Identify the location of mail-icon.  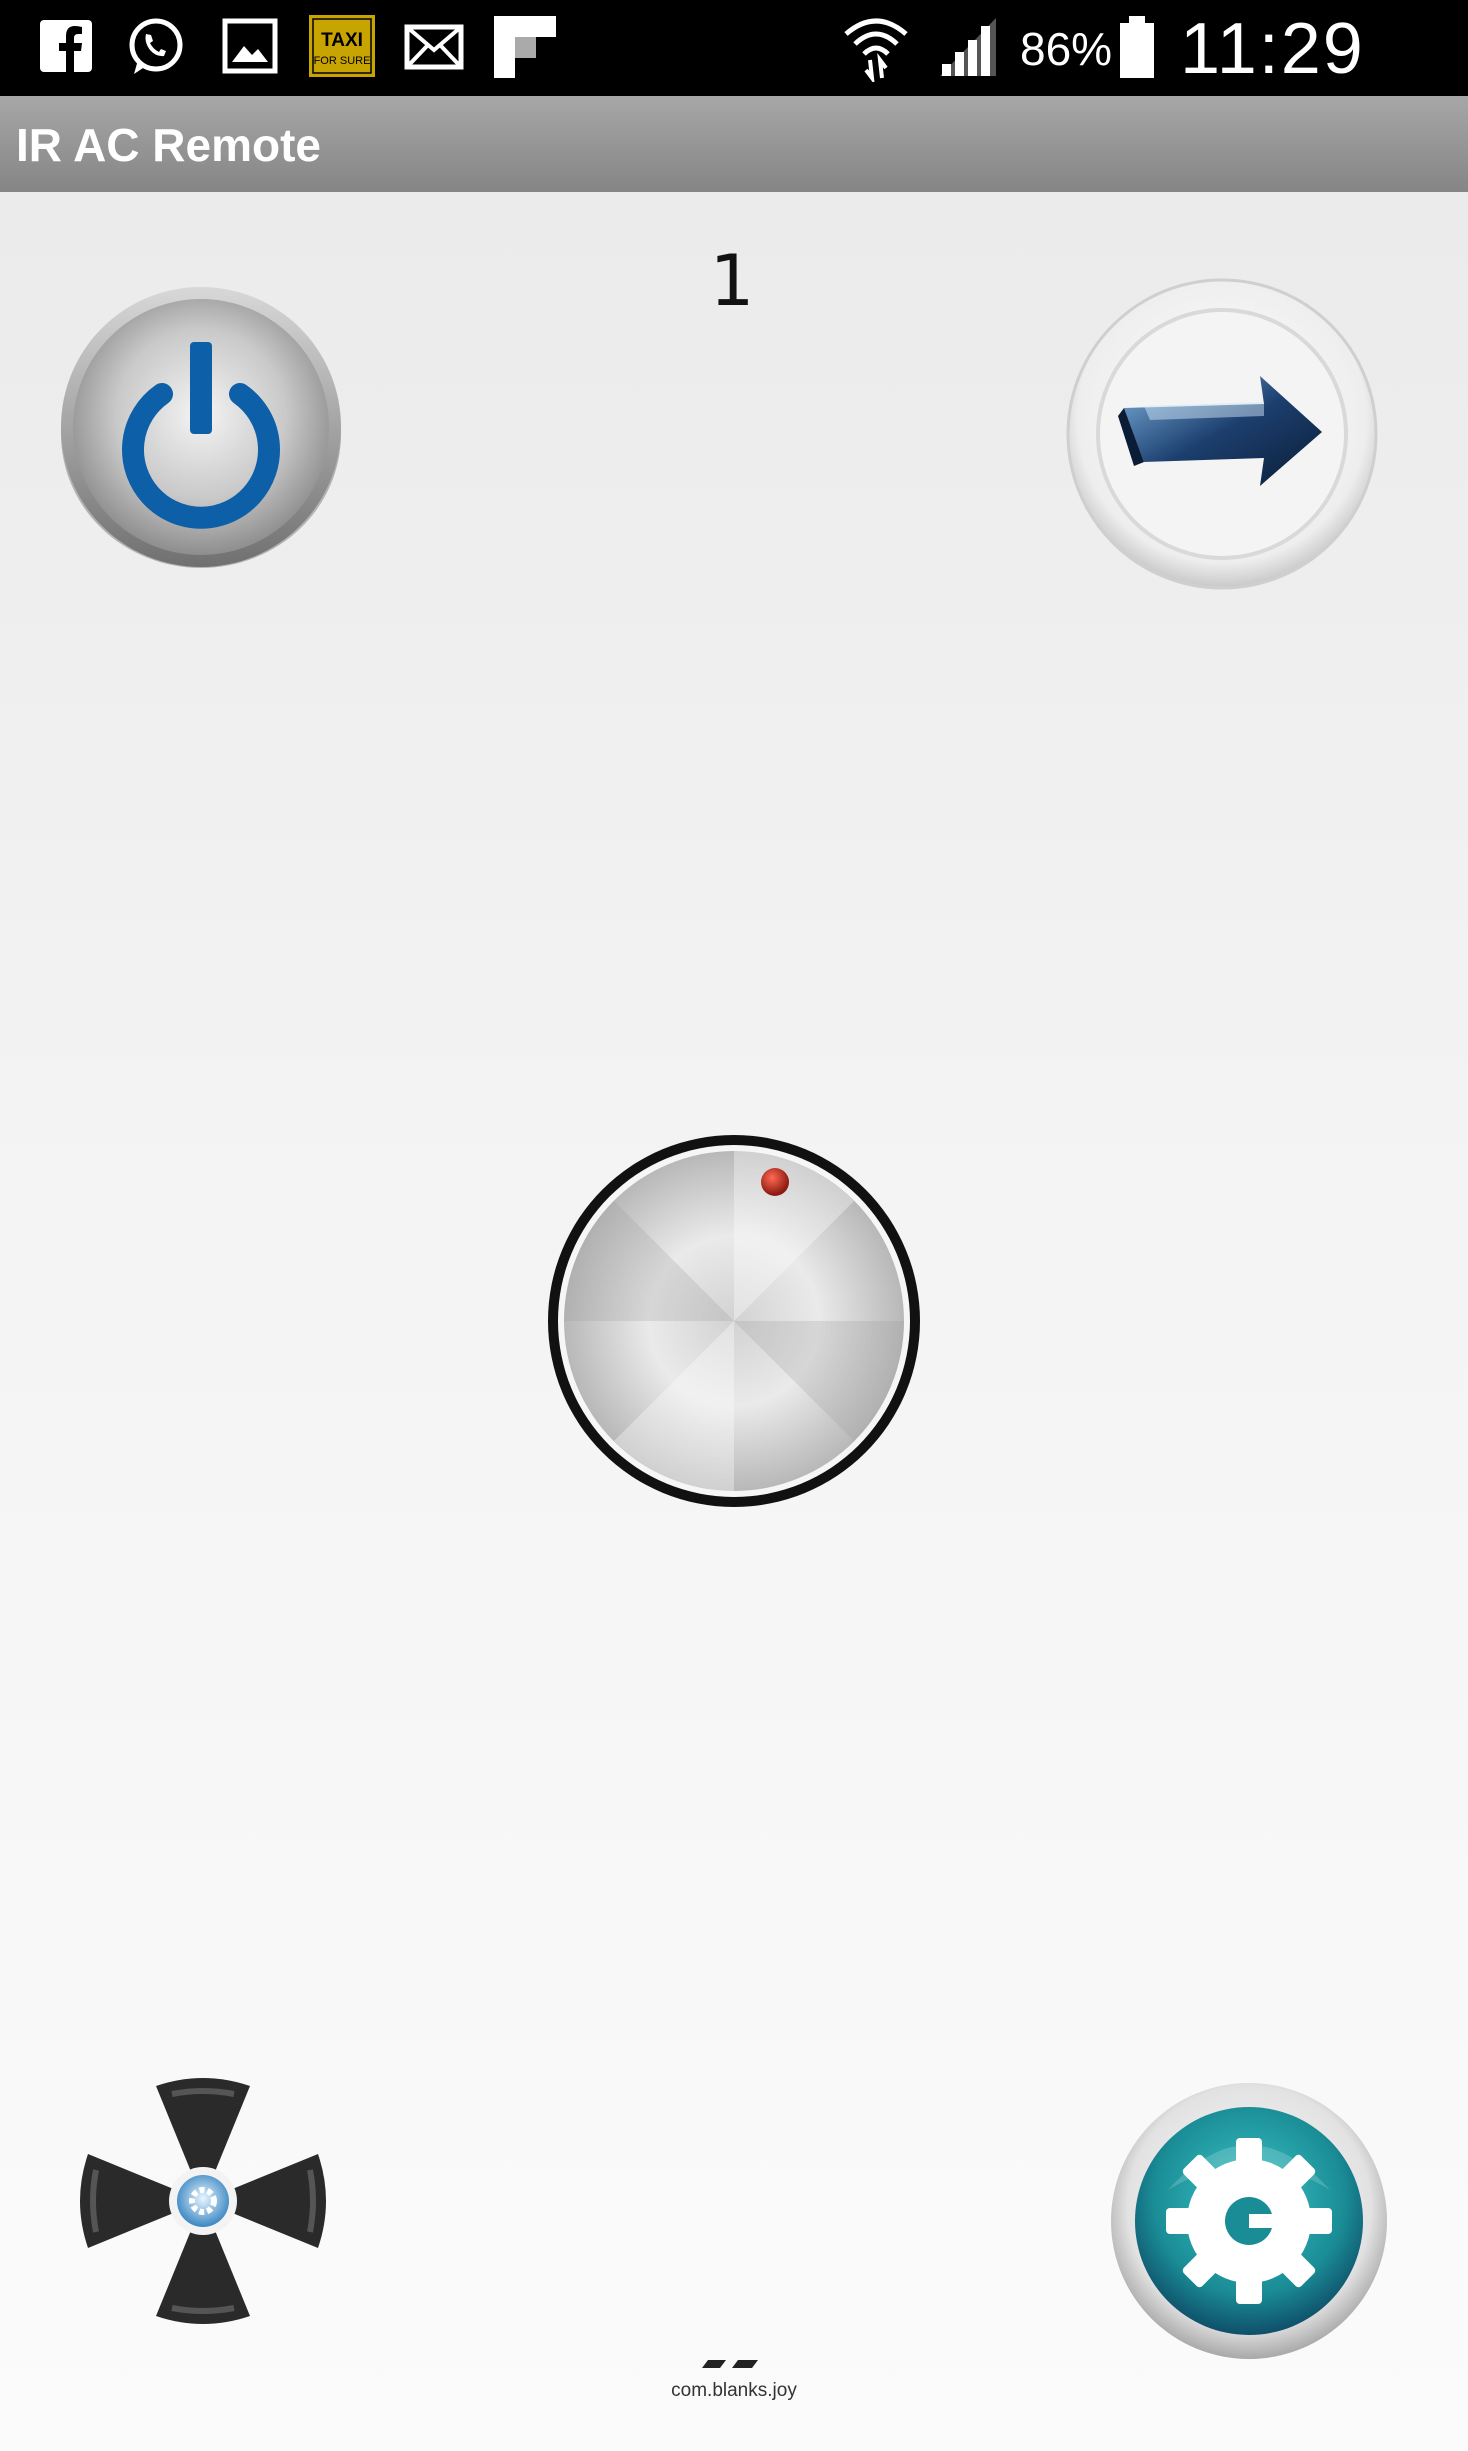
(434, 47).